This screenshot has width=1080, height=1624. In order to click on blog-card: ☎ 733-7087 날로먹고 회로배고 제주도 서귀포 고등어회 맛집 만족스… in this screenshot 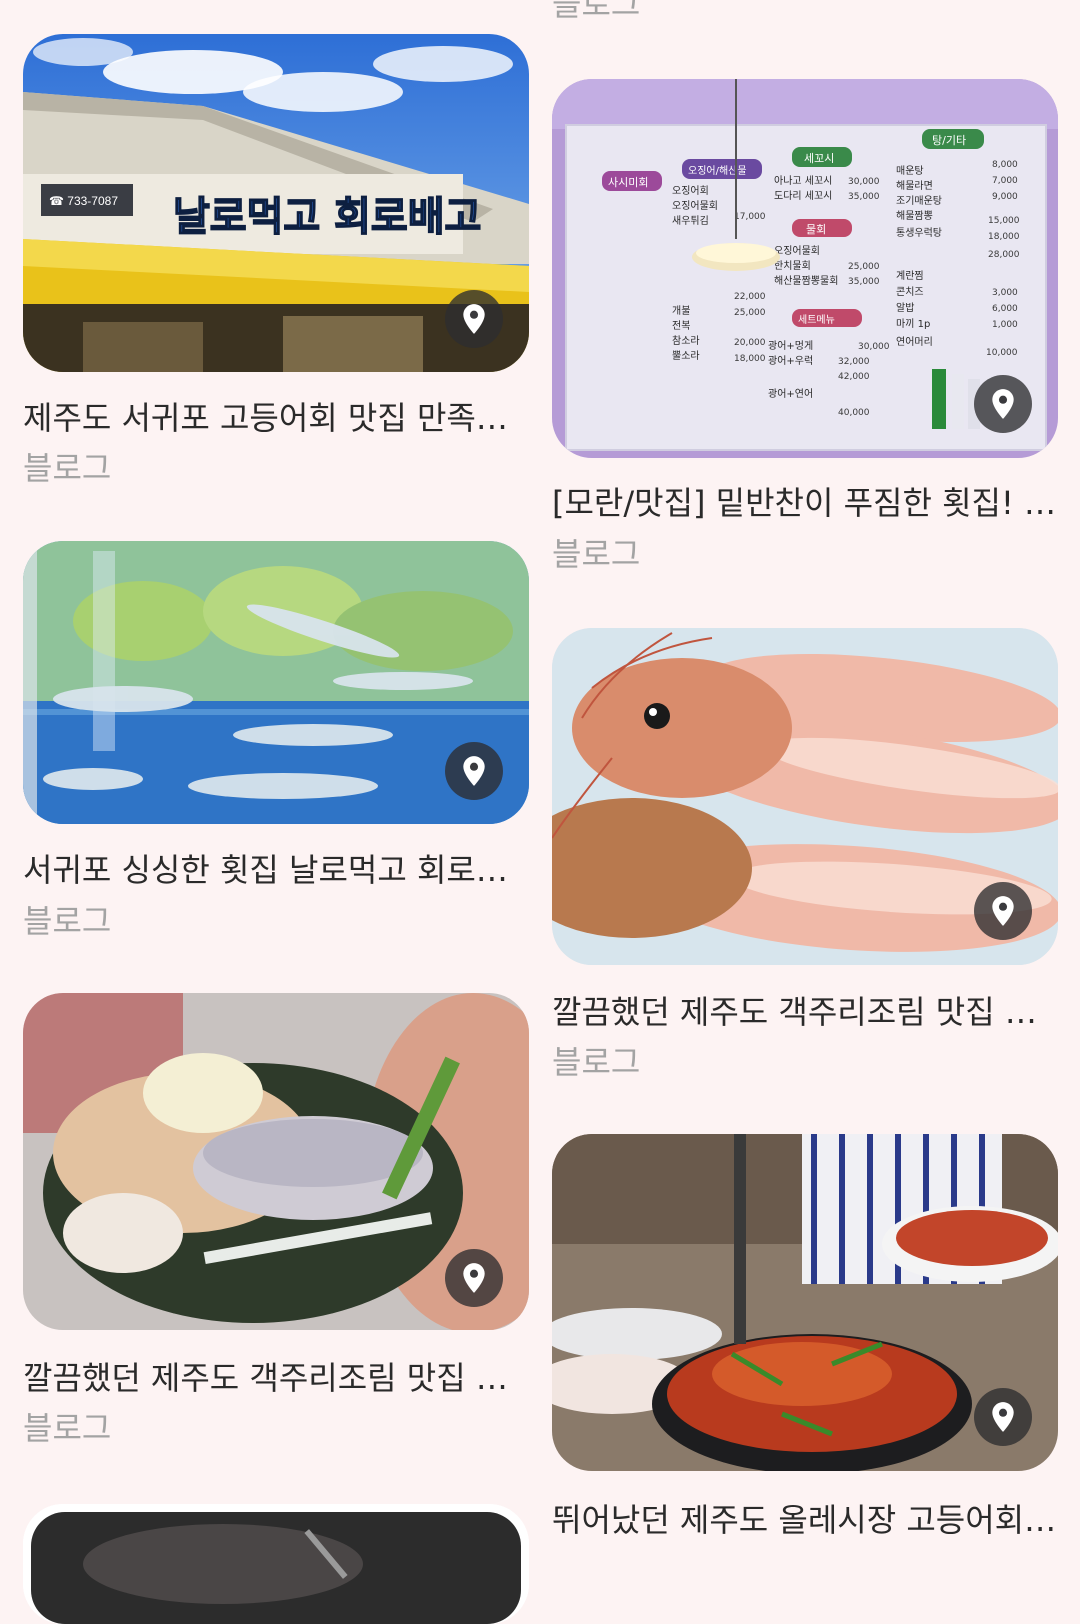, I will do `click(276, 260)`.